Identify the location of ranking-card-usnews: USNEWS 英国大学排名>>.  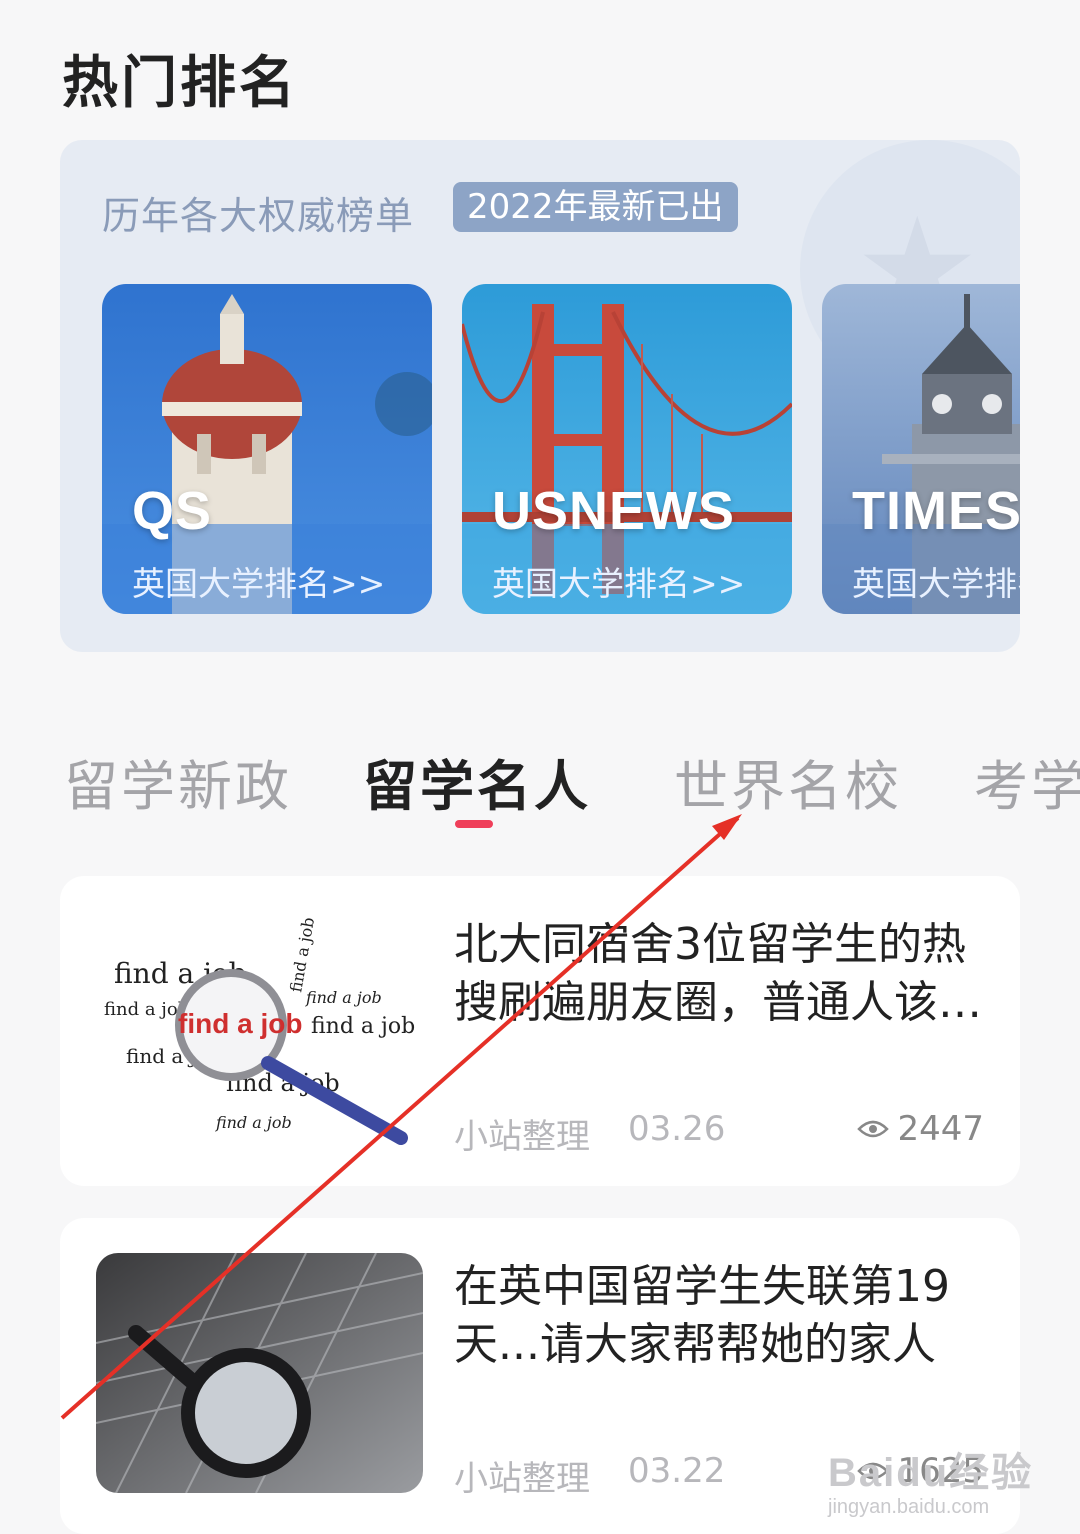
(627, 449).